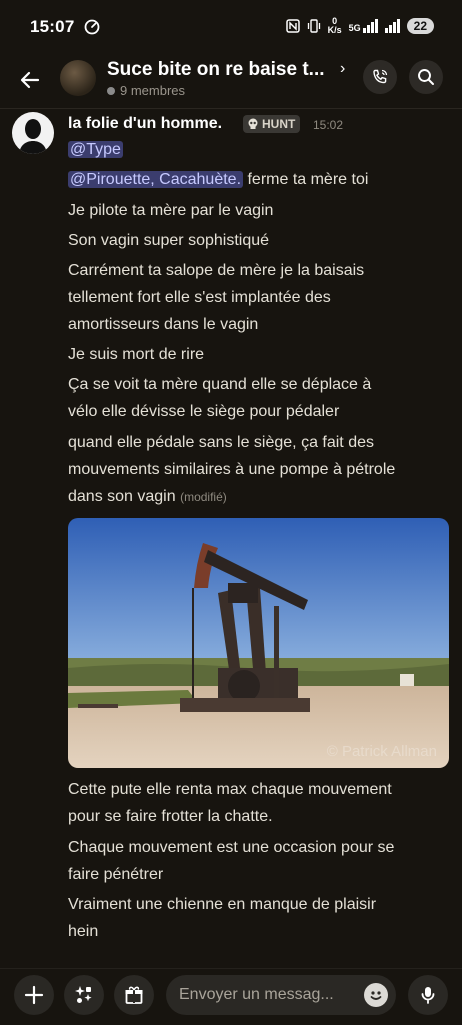 The width and height of the screenshot is (462, 1025). What do you see at coordinates (292, 26) in the screenshot?
I see `nfc-icon` at bounding box center [292, 26].